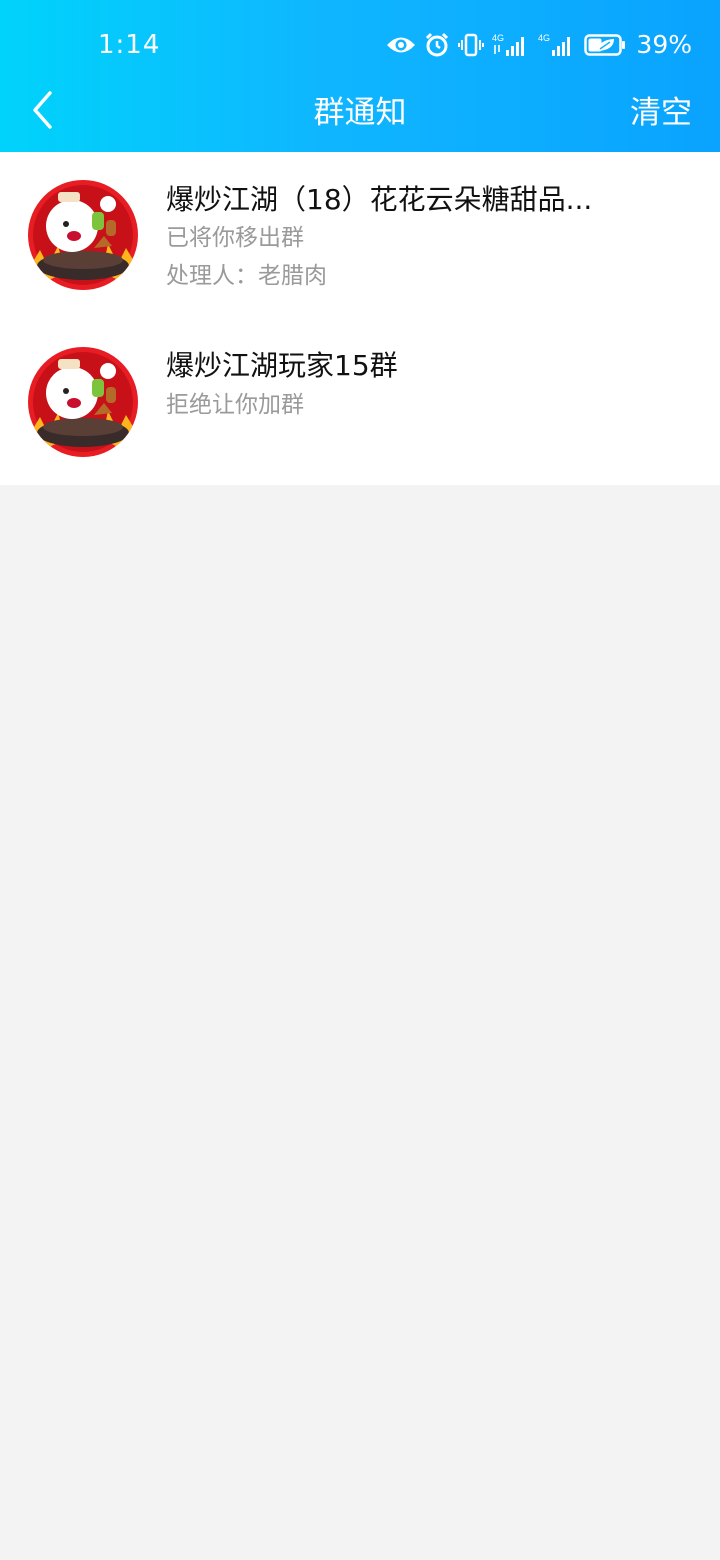 The width and height of the screenshot is (720, 1560). I want to click on handler-text: 处理人：老腊肉, so click(246, 276).